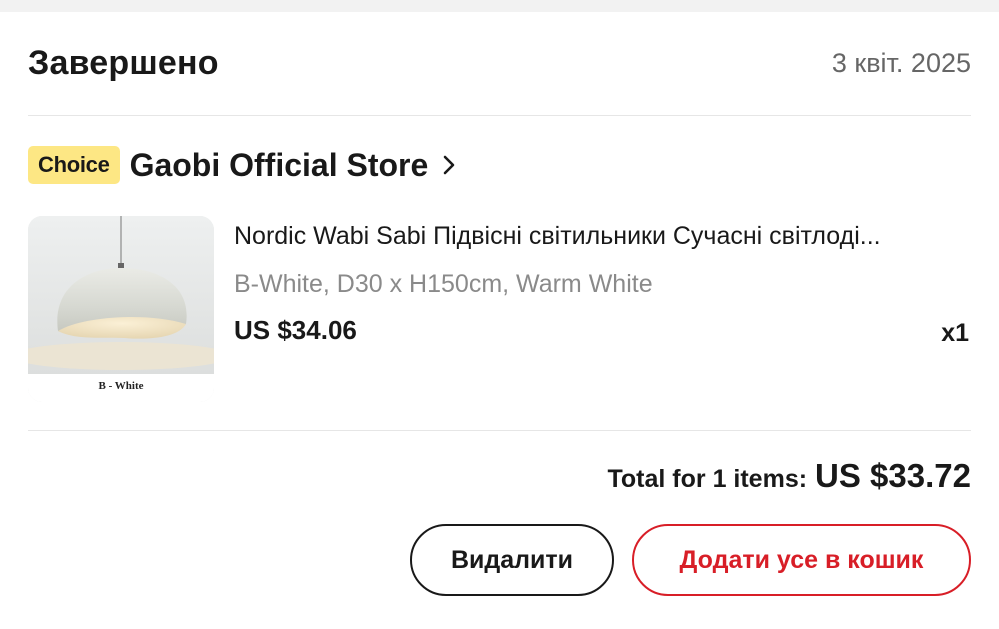  What do you see at coordinates (120, 386) in the screenshot?
I see `image-caption: B - White` at bounding box center [120, 386].